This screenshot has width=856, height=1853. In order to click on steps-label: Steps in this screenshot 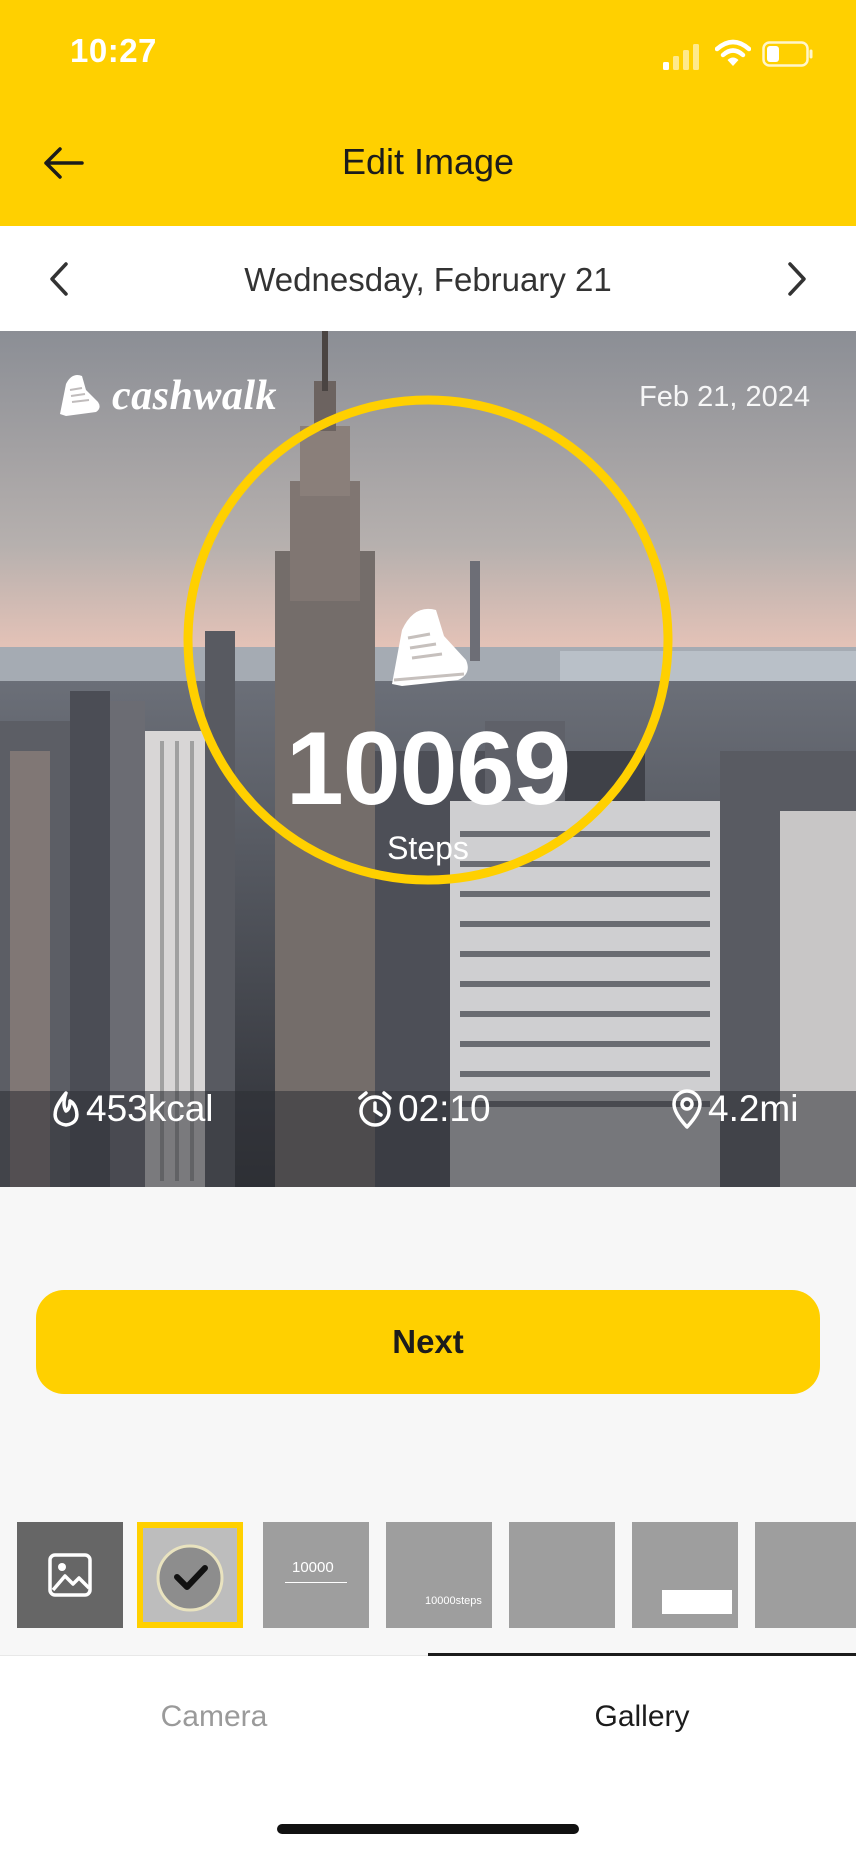, I will do `click(428, 848)`.